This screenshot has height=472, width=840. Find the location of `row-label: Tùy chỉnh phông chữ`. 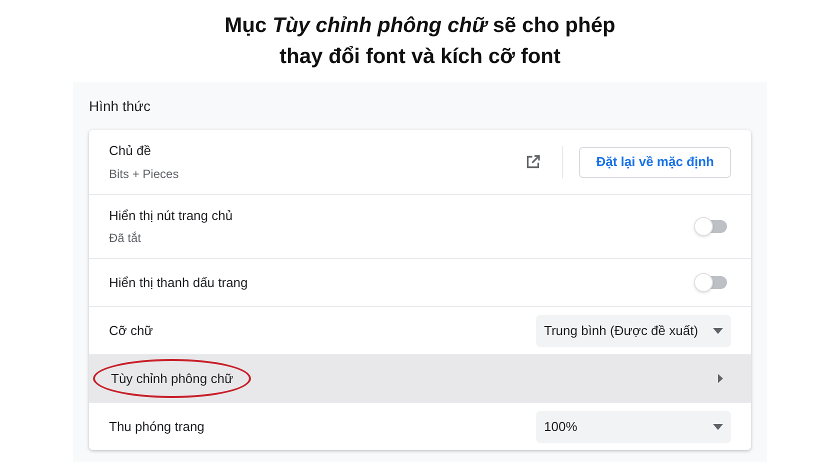

row-label: Tùy chỉnh phông chữ is located at coordinates (172, 378).